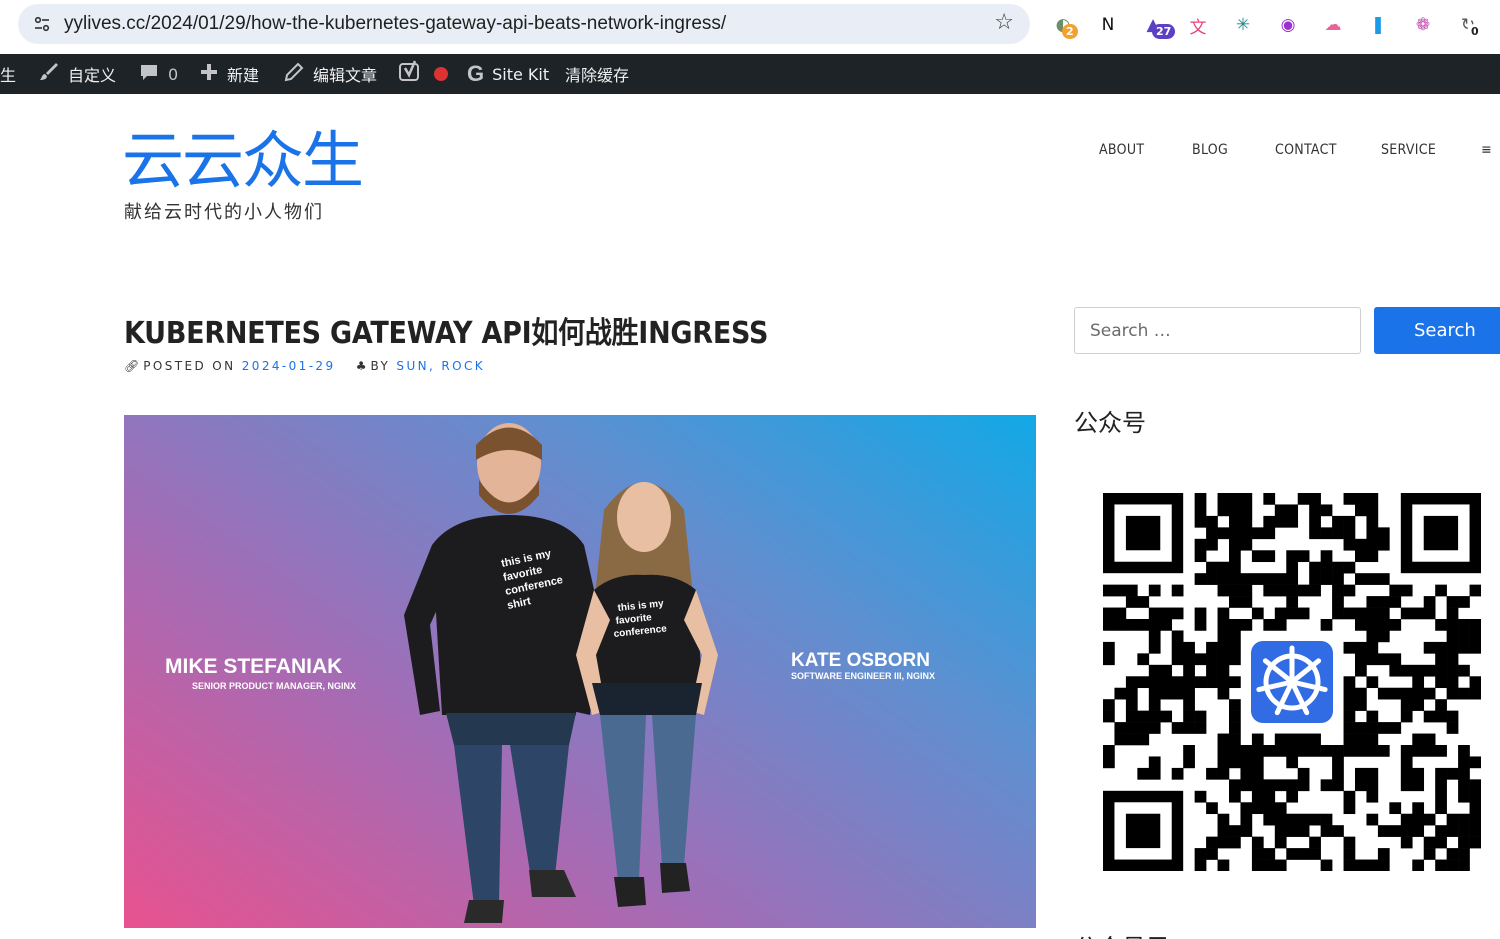  What do you see at coordinates (446, 333) in the screenshot?
I see `post-title: KUBERNETES GATEWAY API如何战胜INGRESS` at bounding box center [446, 333].